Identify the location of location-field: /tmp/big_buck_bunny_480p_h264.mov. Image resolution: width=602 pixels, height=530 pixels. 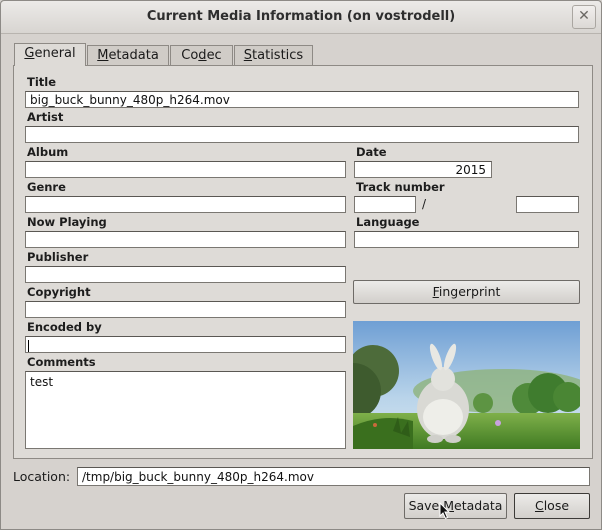
(333, 476).